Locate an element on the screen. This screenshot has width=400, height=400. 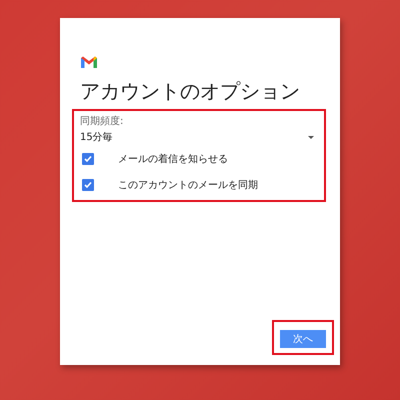
mail-logo-icon is located at coordinates (89, 62).